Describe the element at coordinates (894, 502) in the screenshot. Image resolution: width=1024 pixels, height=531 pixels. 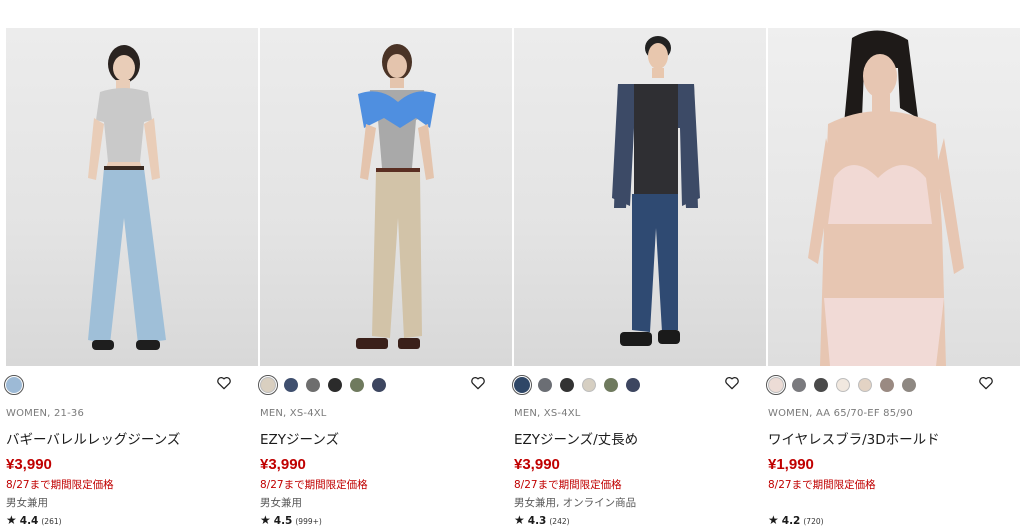
I see `product-tag` at that location.